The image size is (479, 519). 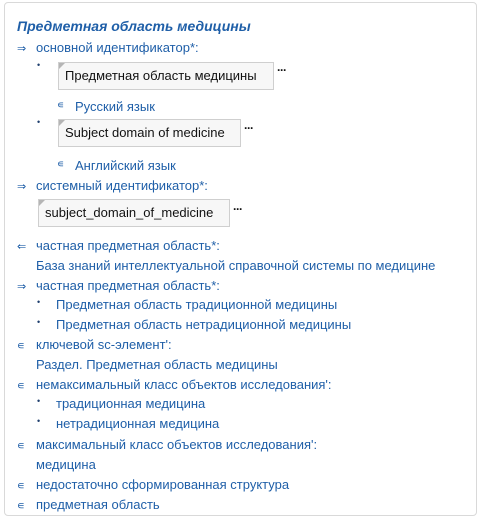 I want to click on system-identifier-value: subject_domain_of_medicine, so click(x=134, y=213).